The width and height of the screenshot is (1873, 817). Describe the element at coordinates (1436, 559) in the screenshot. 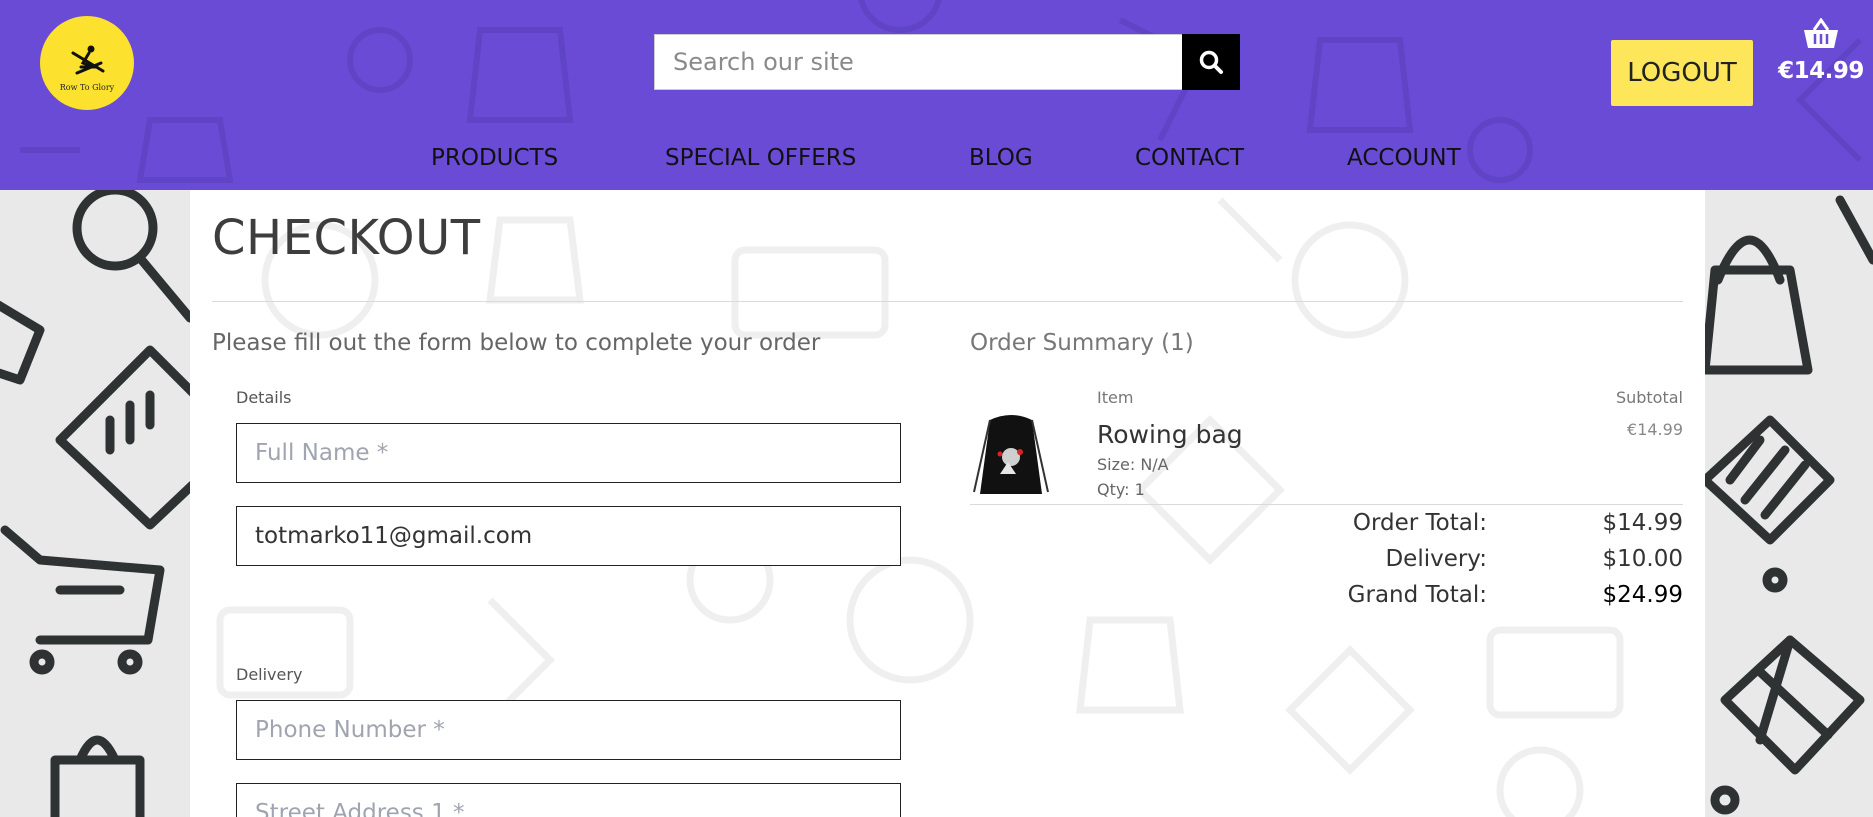

I see `delivery-cost-label: Delivery:` at that location.